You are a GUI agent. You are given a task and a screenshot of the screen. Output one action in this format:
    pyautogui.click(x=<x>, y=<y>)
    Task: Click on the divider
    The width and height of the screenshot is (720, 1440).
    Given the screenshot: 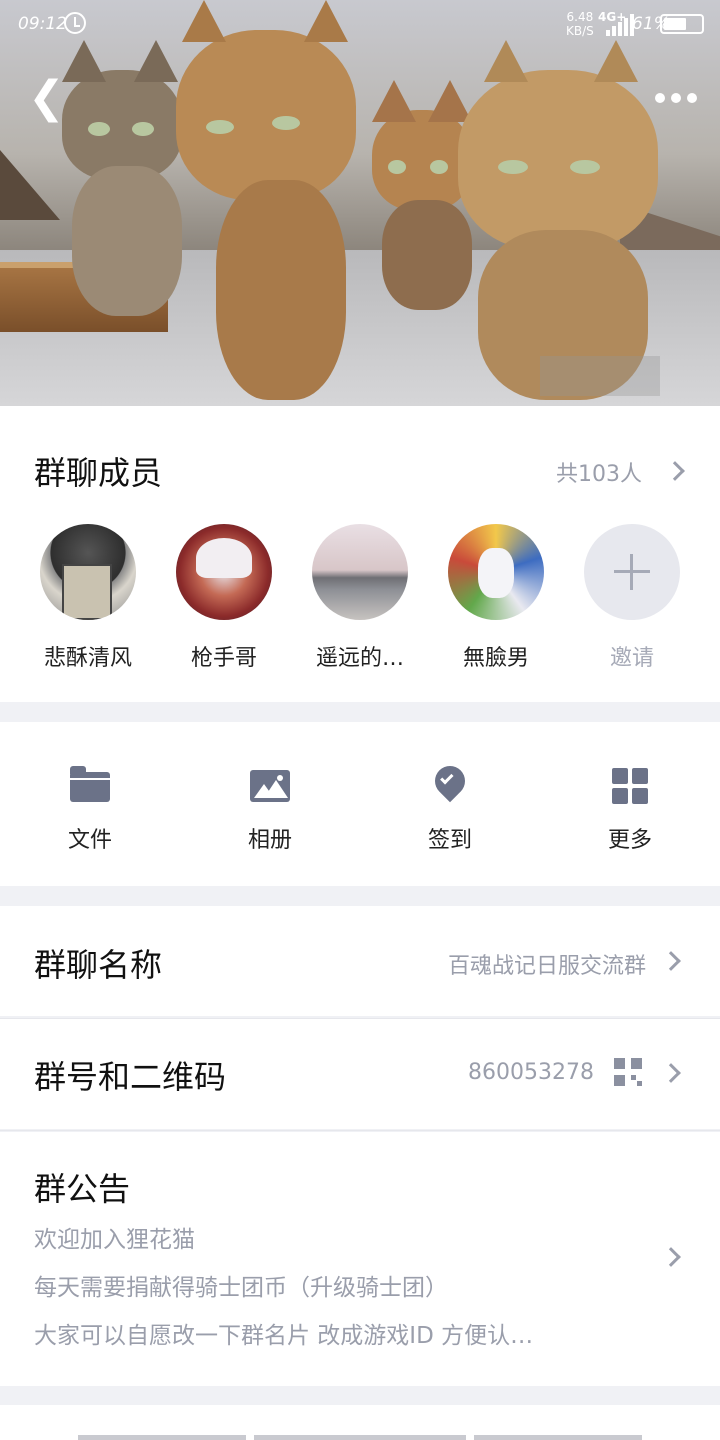 What is the action you would take?
    pyautogui.click(x=360, y=1130)
    